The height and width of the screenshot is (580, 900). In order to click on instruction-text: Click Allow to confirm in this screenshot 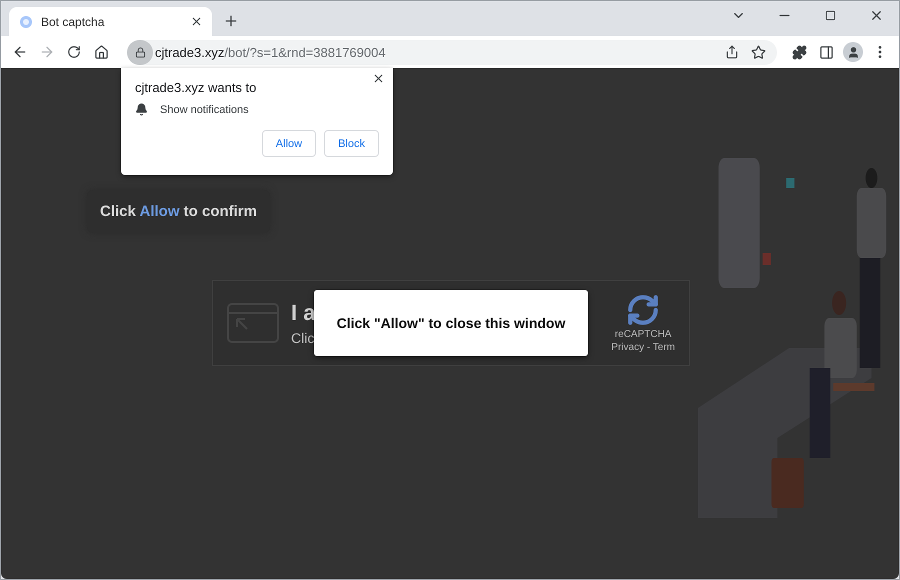, I will do `click(178, 211)`.